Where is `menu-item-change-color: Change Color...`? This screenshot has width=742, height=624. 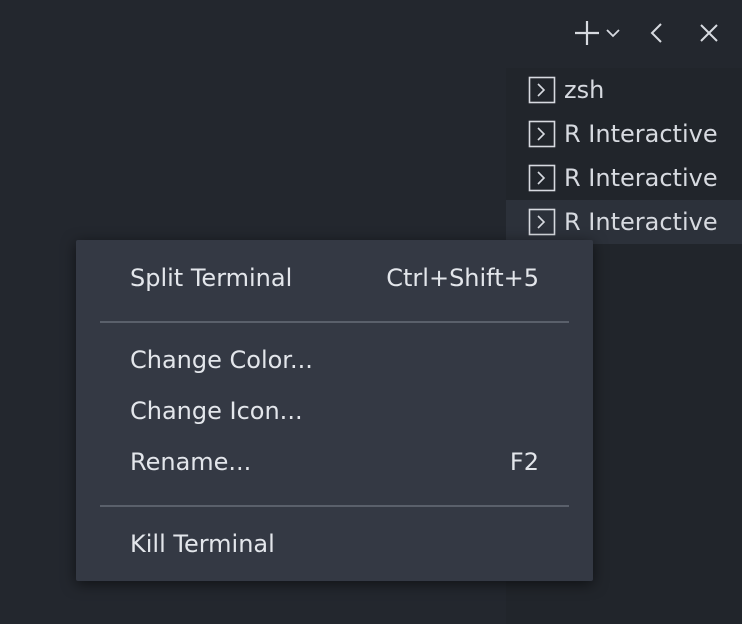 menu-item-change-color: Change Color... is located at coordinates (334, 360).